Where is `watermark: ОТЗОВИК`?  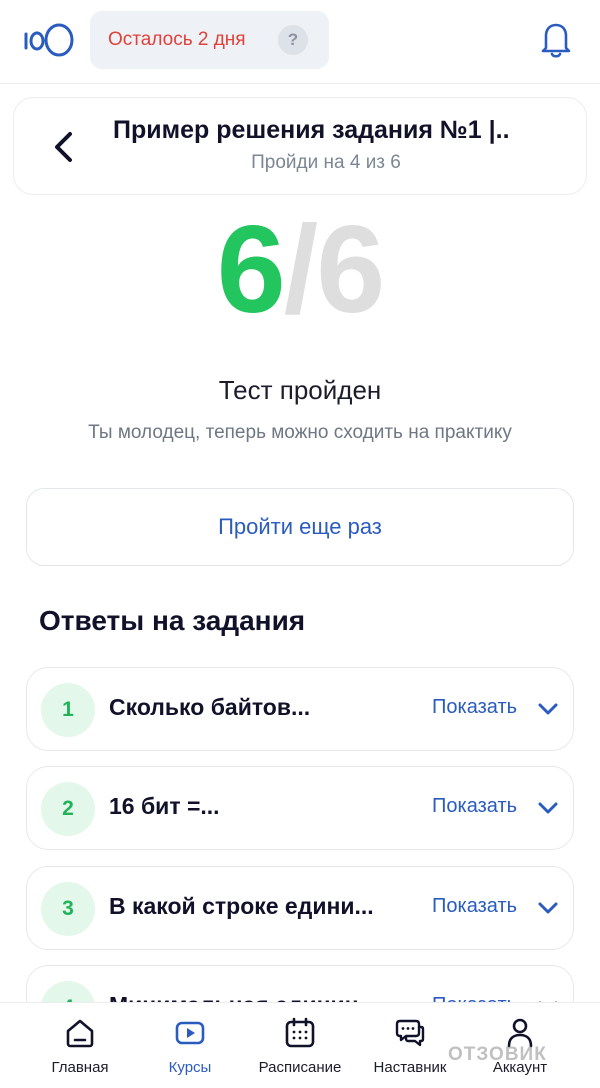
watermark: ОТЗОВИК is located at coordinates (497, 1054).